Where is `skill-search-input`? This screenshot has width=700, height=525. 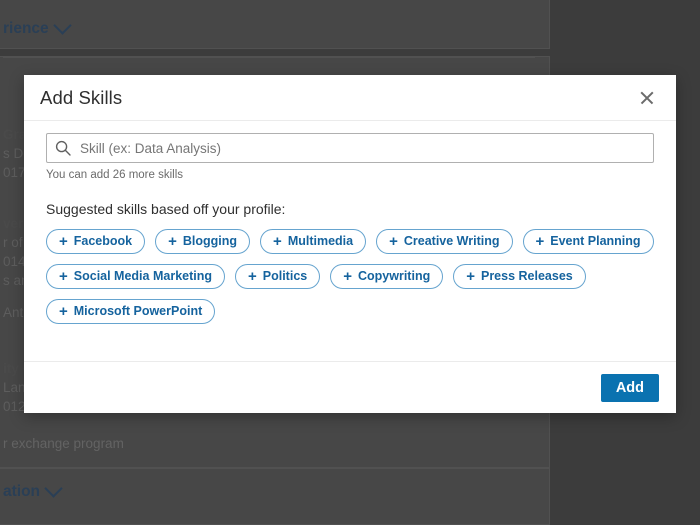 skill-search-input is located at coordinates (350, 148).